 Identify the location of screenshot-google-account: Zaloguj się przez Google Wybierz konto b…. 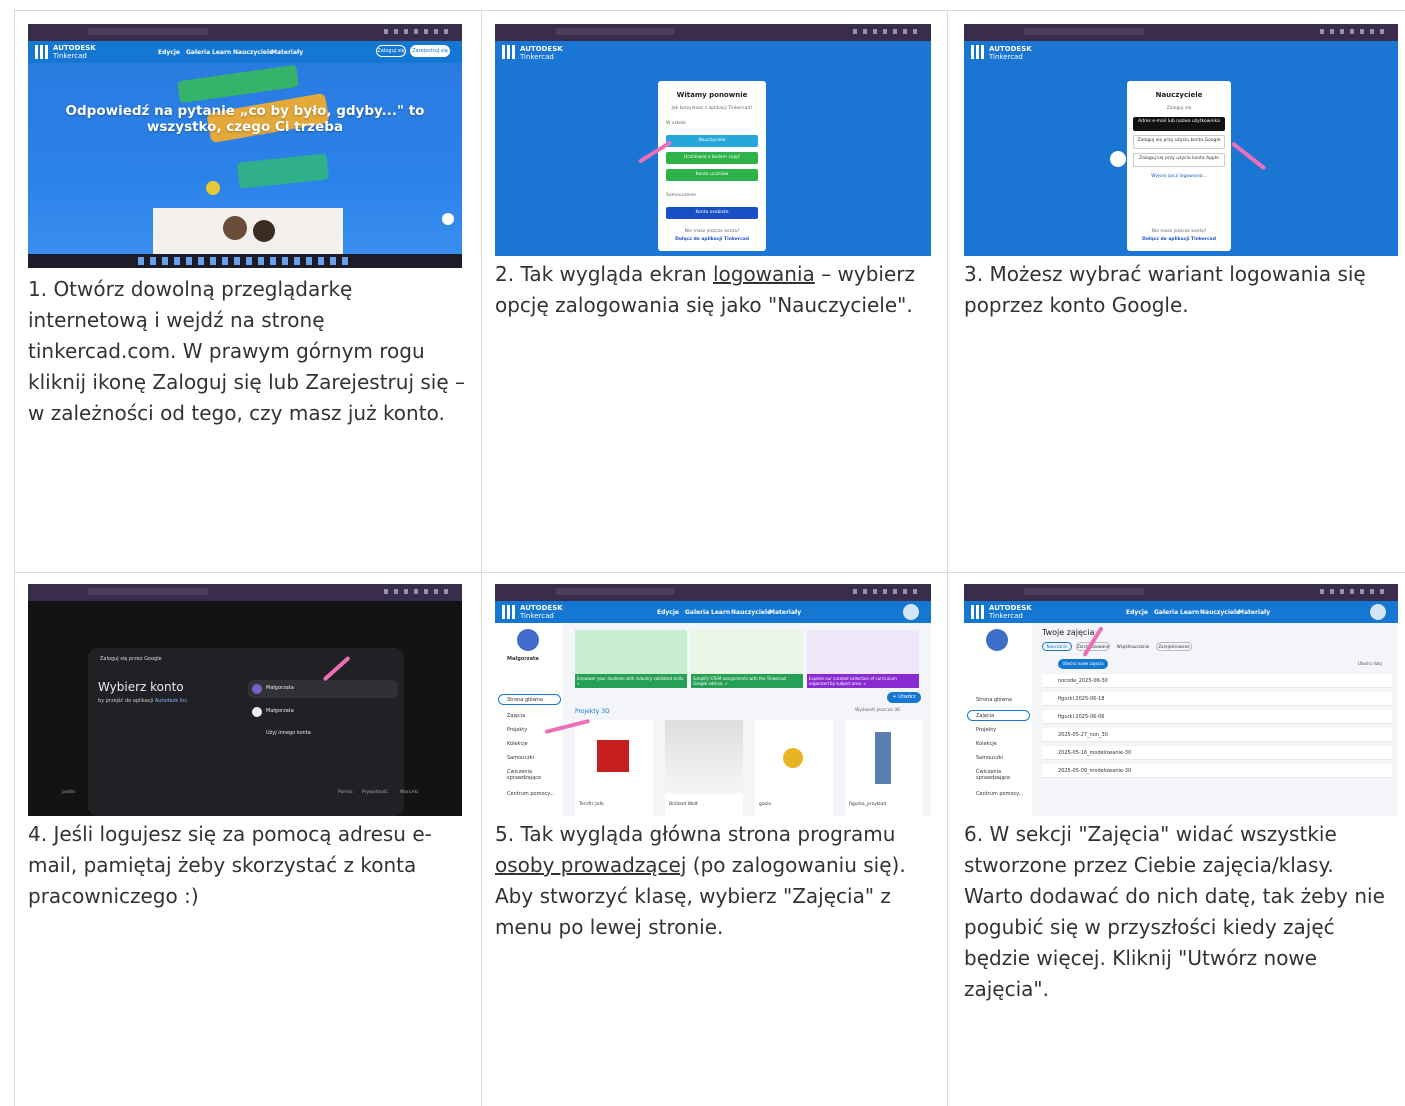
(245, 700).